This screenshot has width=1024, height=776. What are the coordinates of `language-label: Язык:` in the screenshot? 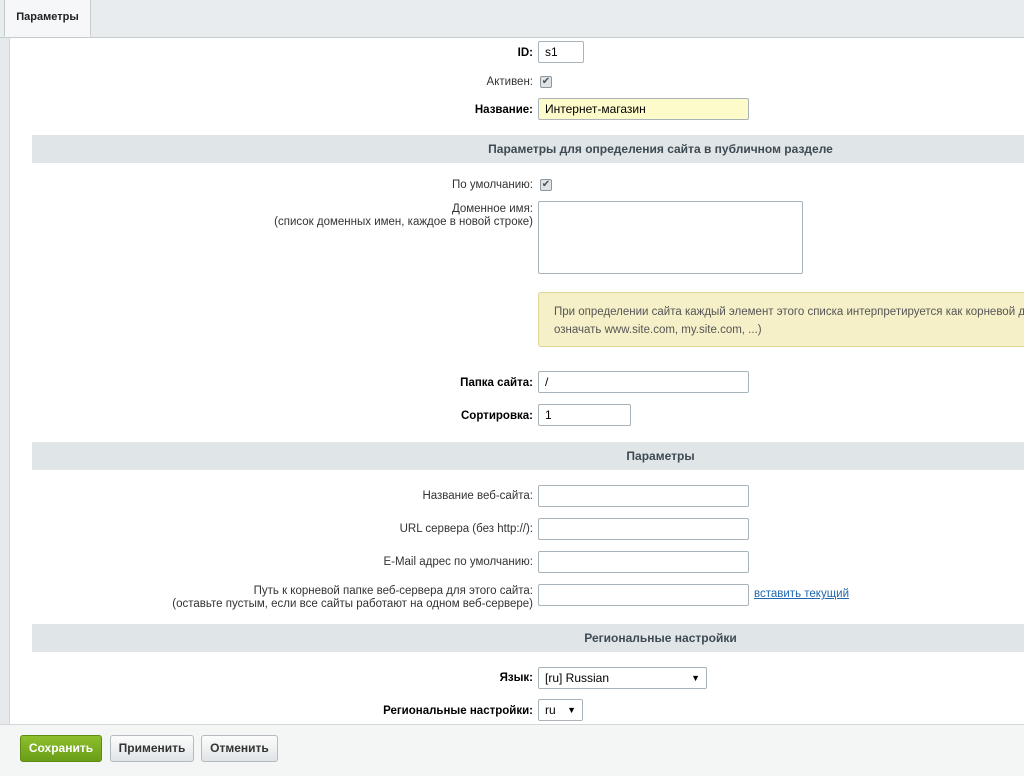 It's located at (516, 678).